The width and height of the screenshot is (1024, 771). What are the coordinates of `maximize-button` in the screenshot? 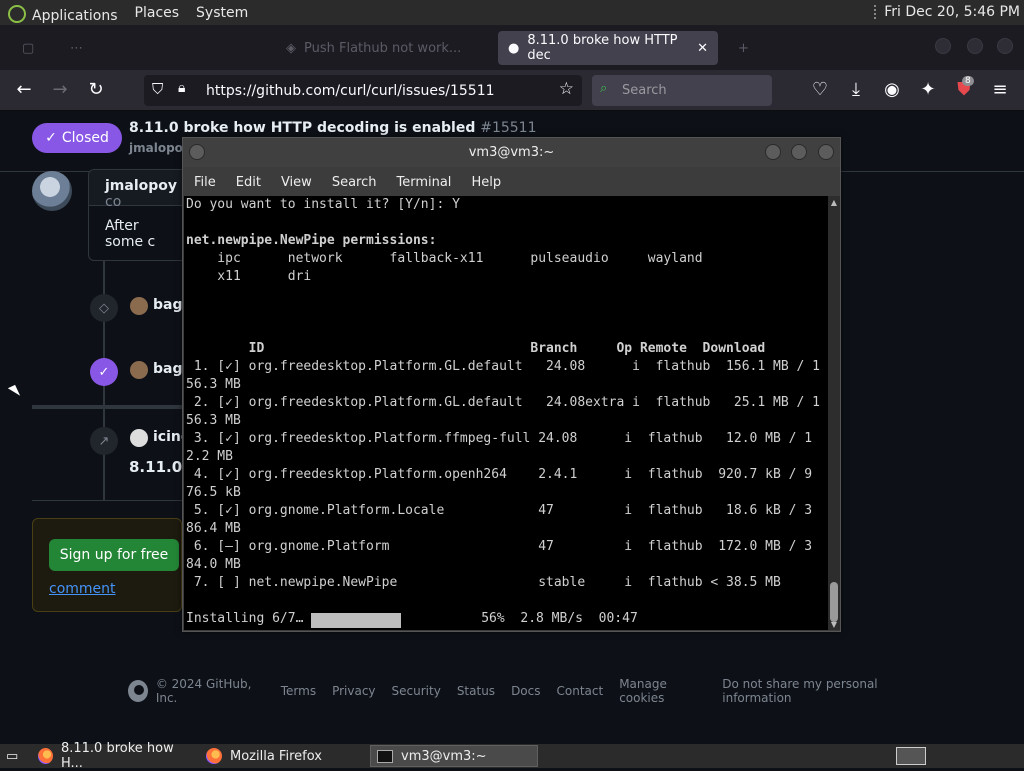 It's located at (799, 152).